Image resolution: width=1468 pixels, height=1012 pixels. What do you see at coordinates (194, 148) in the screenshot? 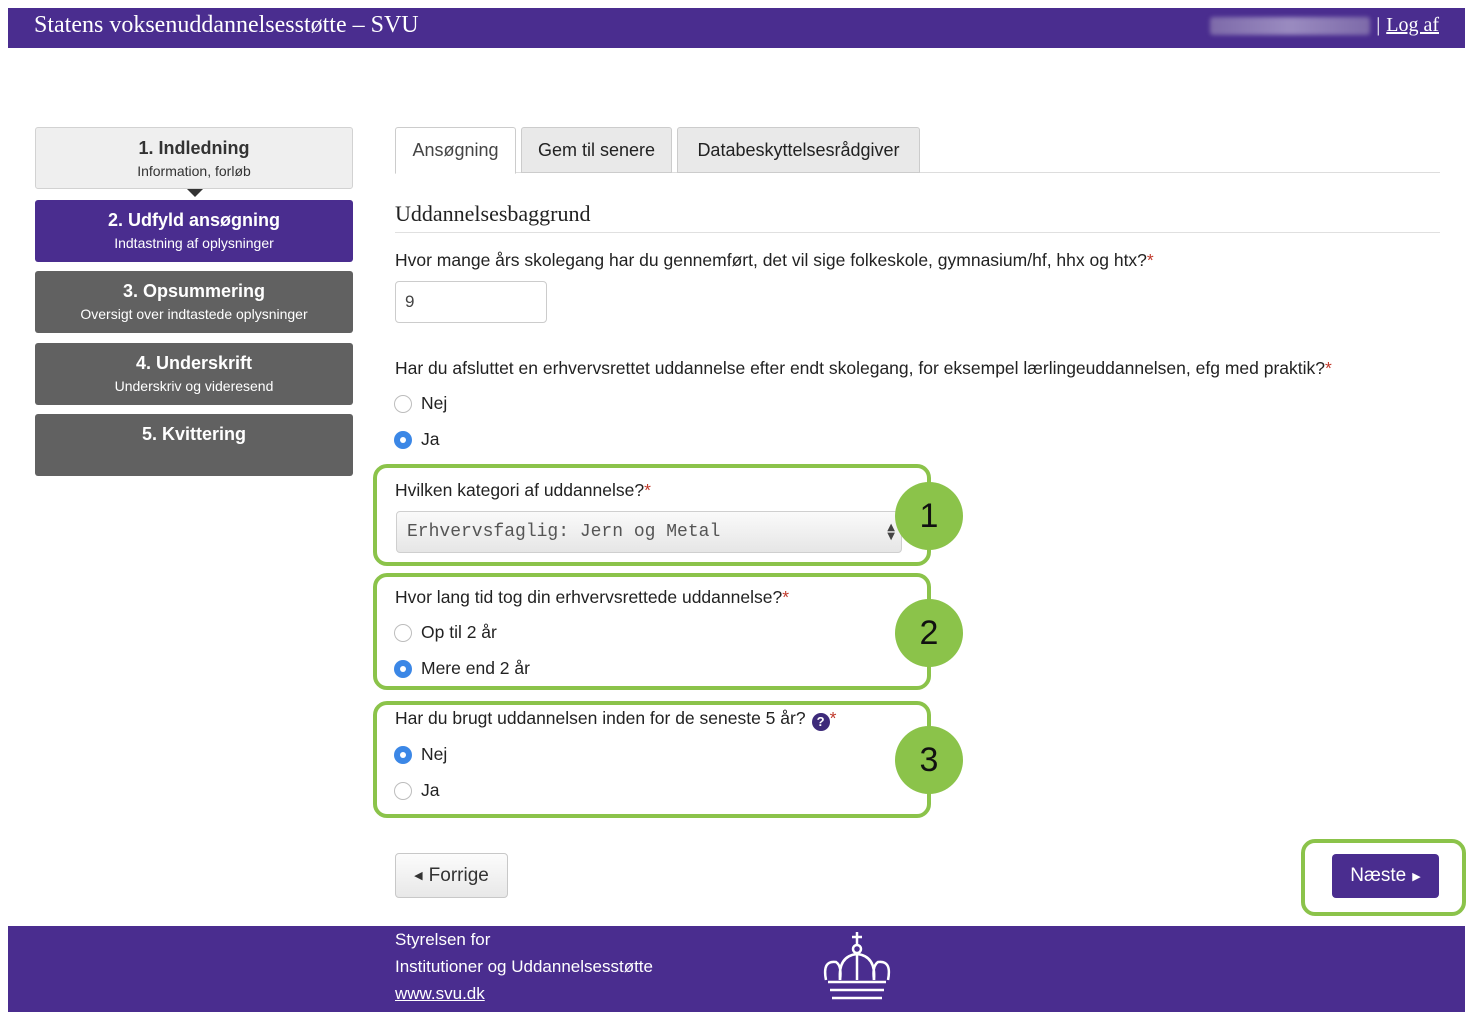
I see `step-title: 1. Indledning` at bounding box center [194, 148].